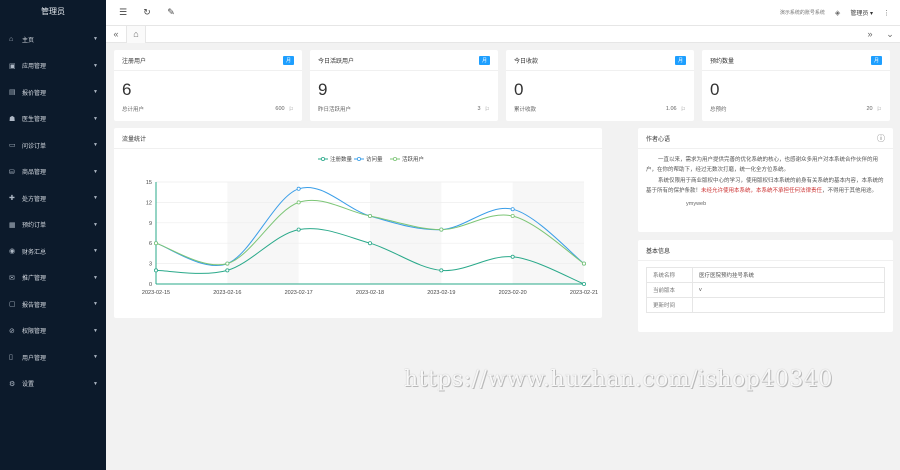 This screenshot has width=900, height=470. What do you see at coordinates (503, 34) in the screenshot?
I see `tab-bar: « ⌂ » ⌄` at bounding box center [503, 34].